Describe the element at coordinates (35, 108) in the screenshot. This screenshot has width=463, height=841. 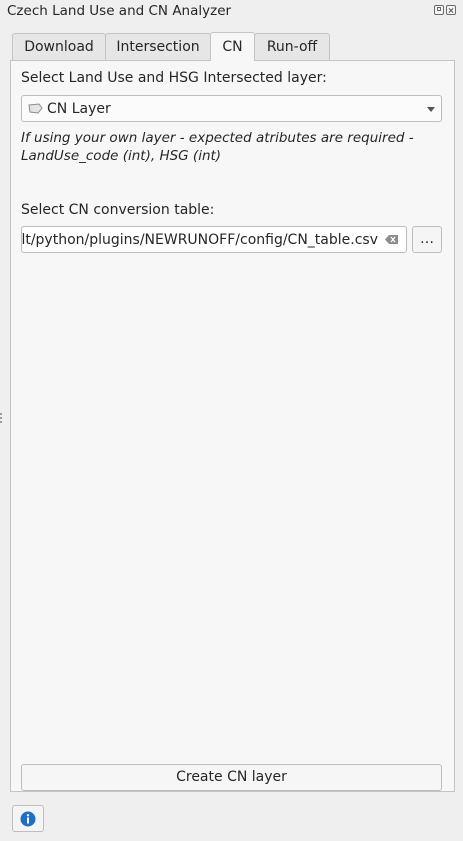
I see `polygon-layer-icon` at that location.